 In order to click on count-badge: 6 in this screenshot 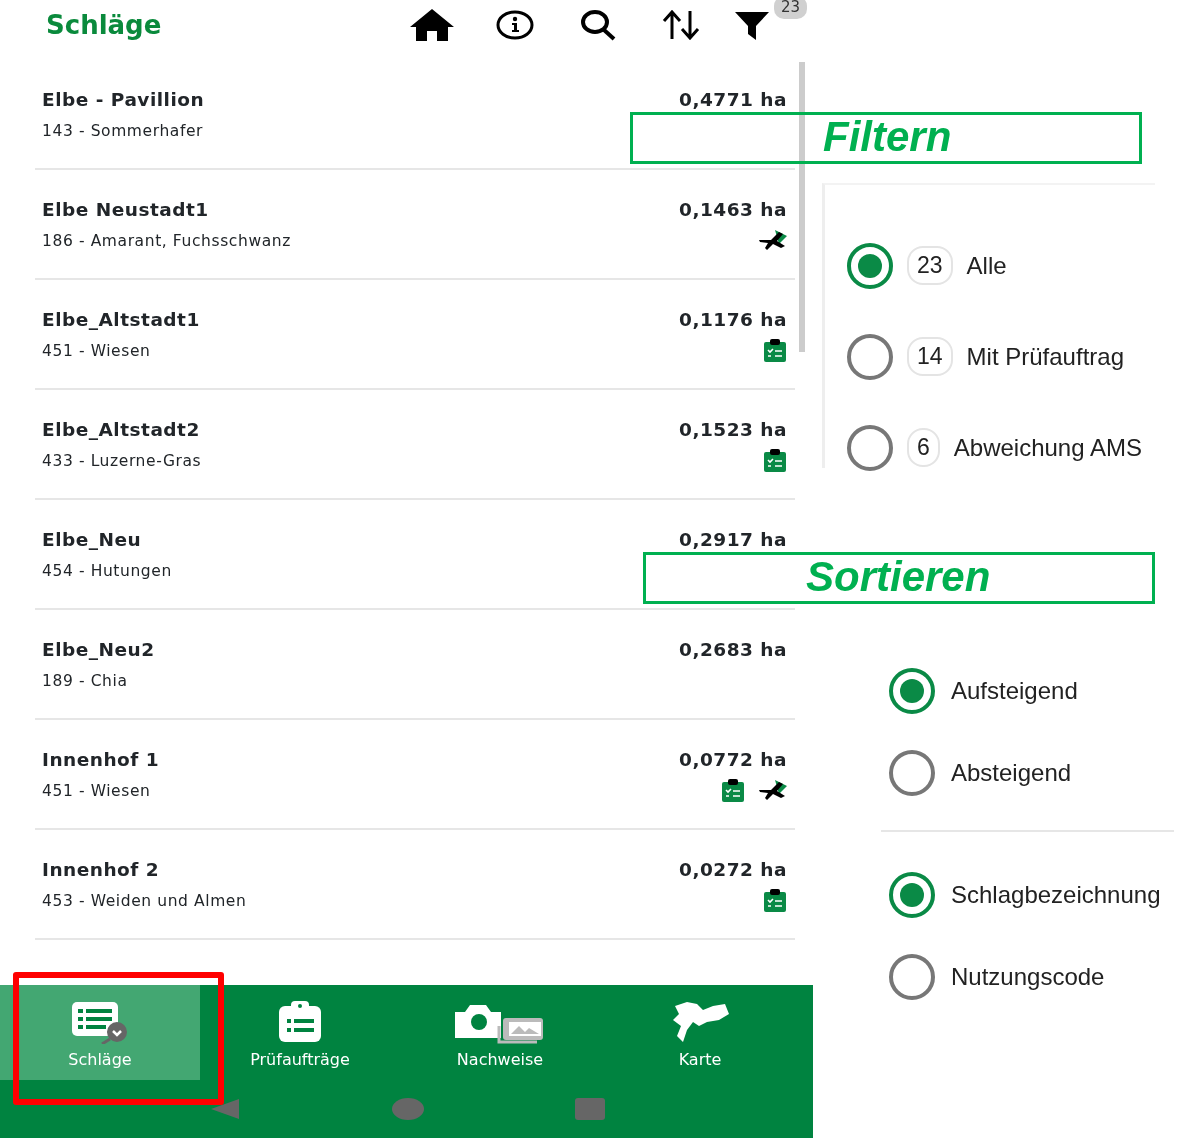, I will do `click(923, 447)`.